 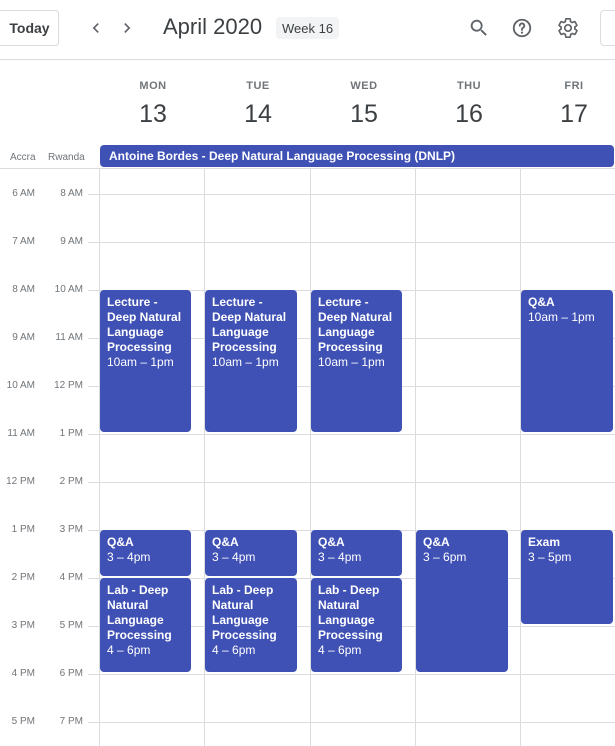 What do you see at coordinates (520, 457) in the screenshot?
I see `grid-divider` at bounding box center [520, 457].